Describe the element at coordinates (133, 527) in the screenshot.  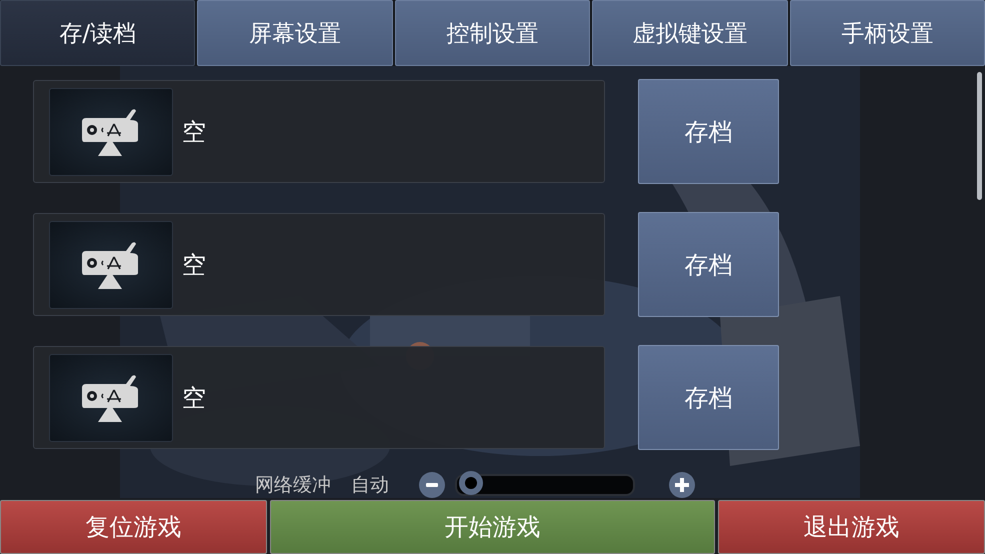
I see `action-button: 复位游戏` at that location.